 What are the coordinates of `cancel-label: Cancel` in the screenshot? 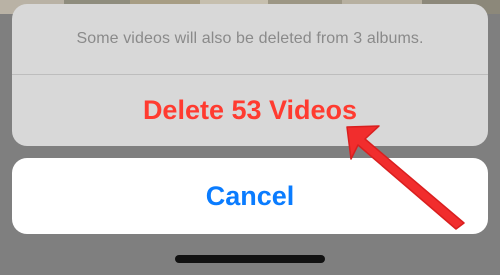 It's located at (250, 195).